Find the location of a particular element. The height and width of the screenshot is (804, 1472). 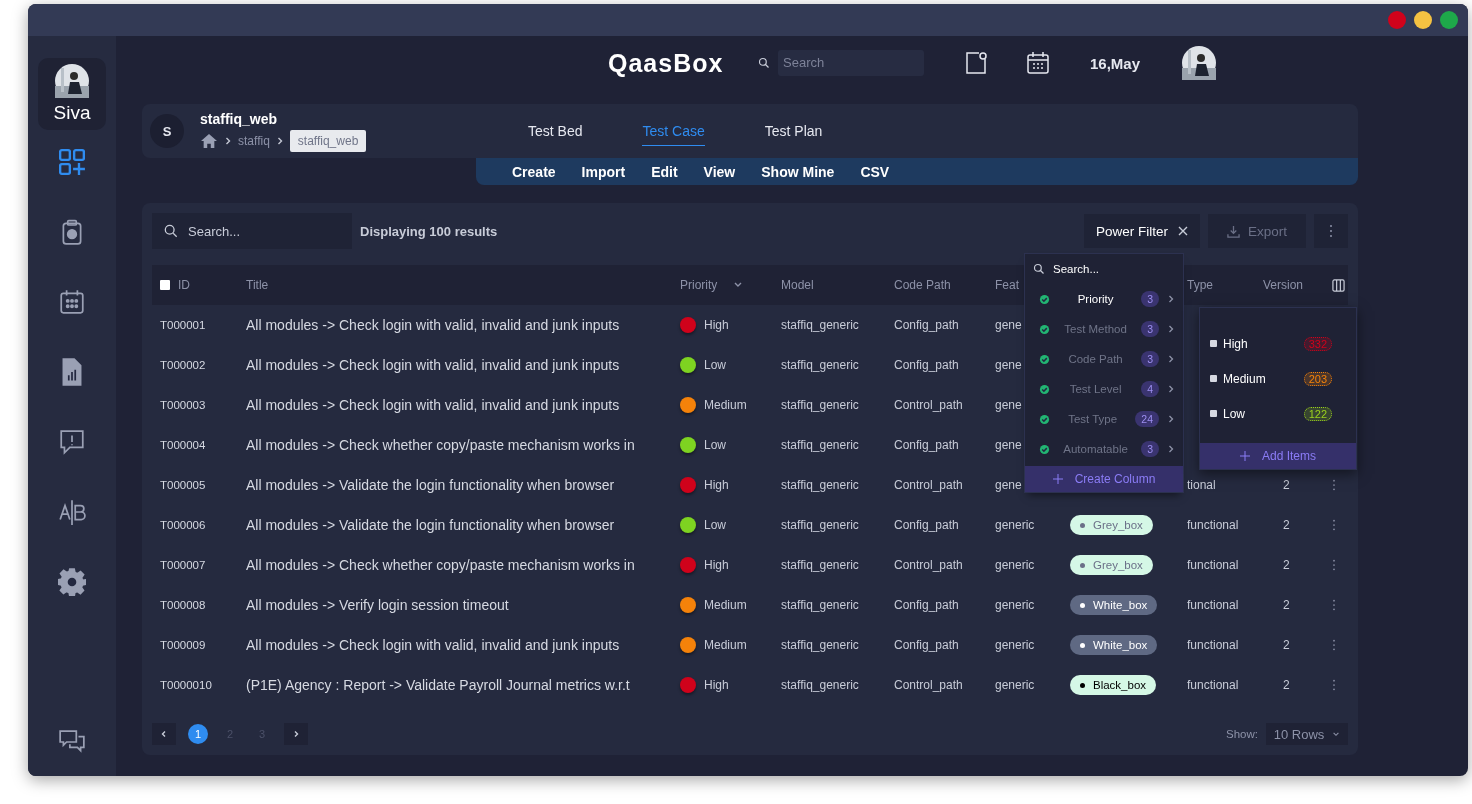

page-button: 1 is located at coordinates (198, 734).